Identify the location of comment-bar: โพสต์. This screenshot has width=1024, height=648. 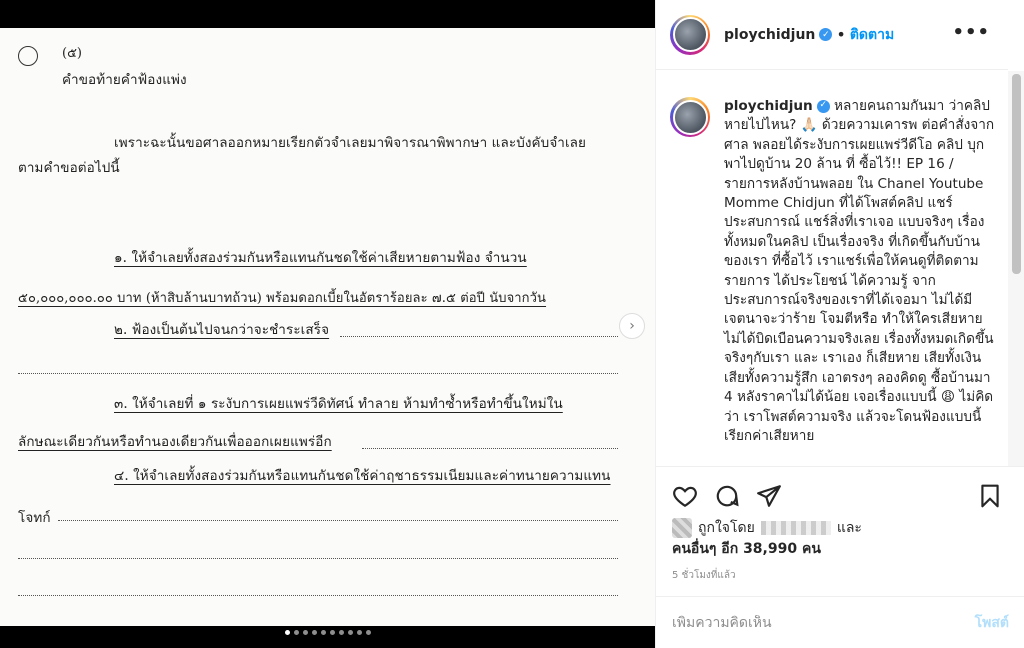
(840, 622).